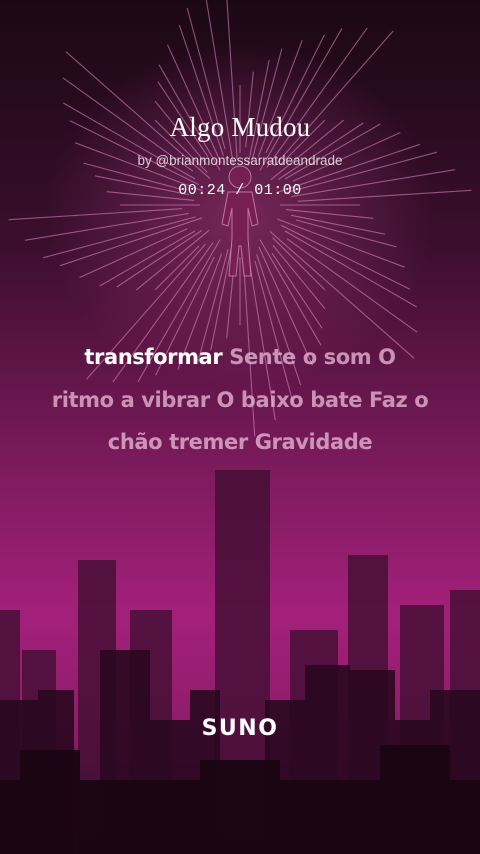  I want to click on song-title: Algo Mudou, so click(240, 127).